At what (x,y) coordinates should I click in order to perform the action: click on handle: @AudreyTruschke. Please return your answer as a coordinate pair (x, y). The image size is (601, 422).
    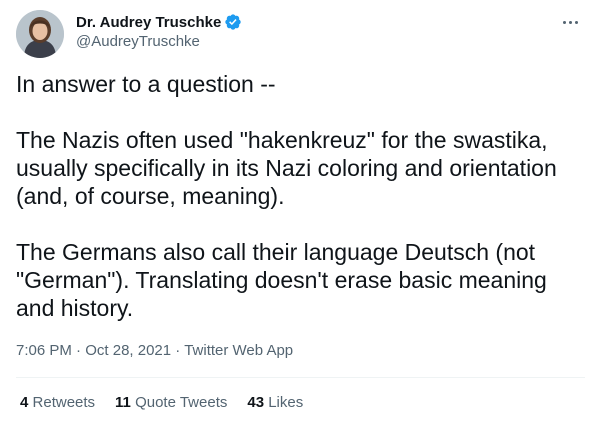
    Looking at the image, I should click on (159, 42).